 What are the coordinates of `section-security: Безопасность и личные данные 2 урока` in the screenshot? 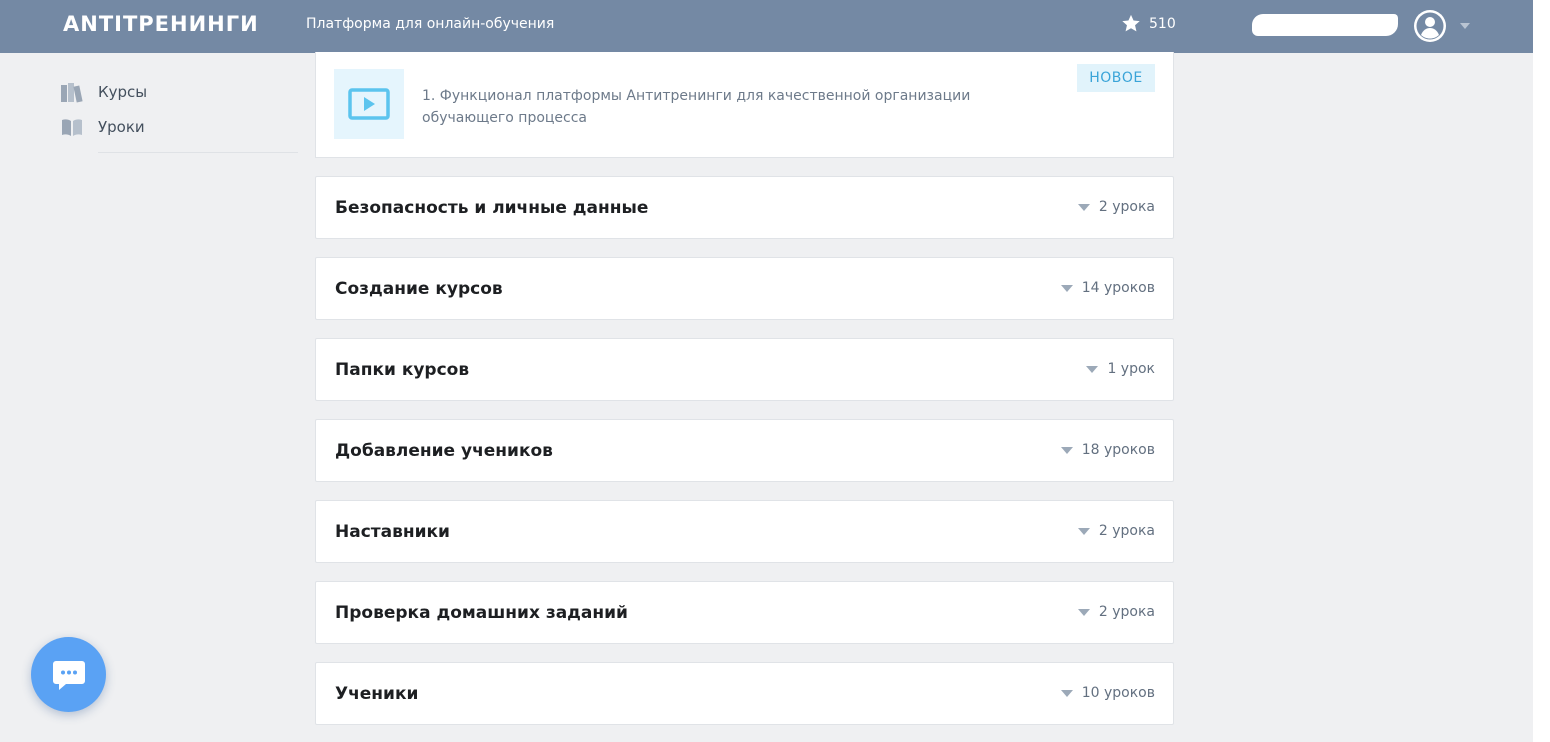 It's located at (744, 207).